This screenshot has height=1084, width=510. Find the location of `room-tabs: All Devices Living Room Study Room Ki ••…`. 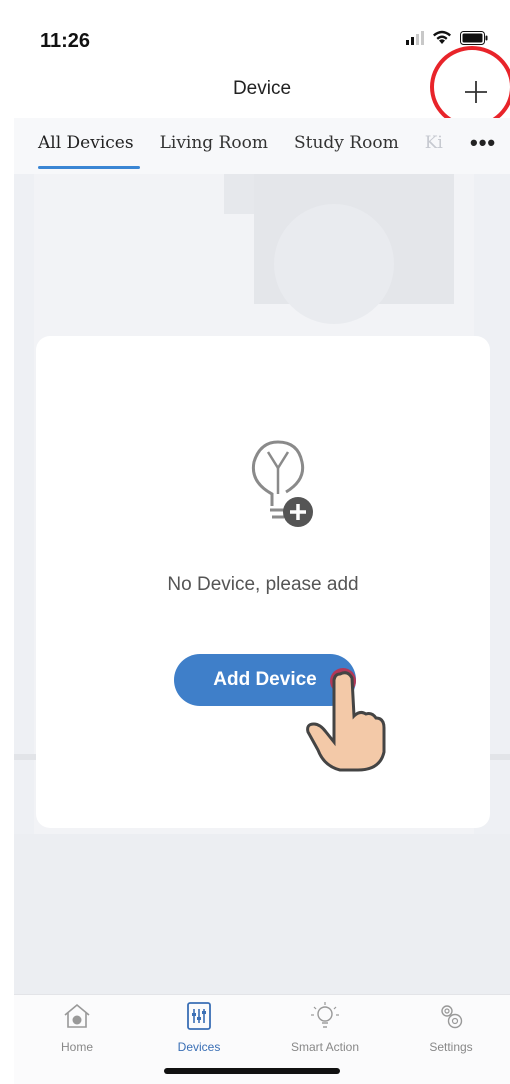

room-tabs: All Devices Living Room Study Room Ki ••… is located at coordinates (262, 146).